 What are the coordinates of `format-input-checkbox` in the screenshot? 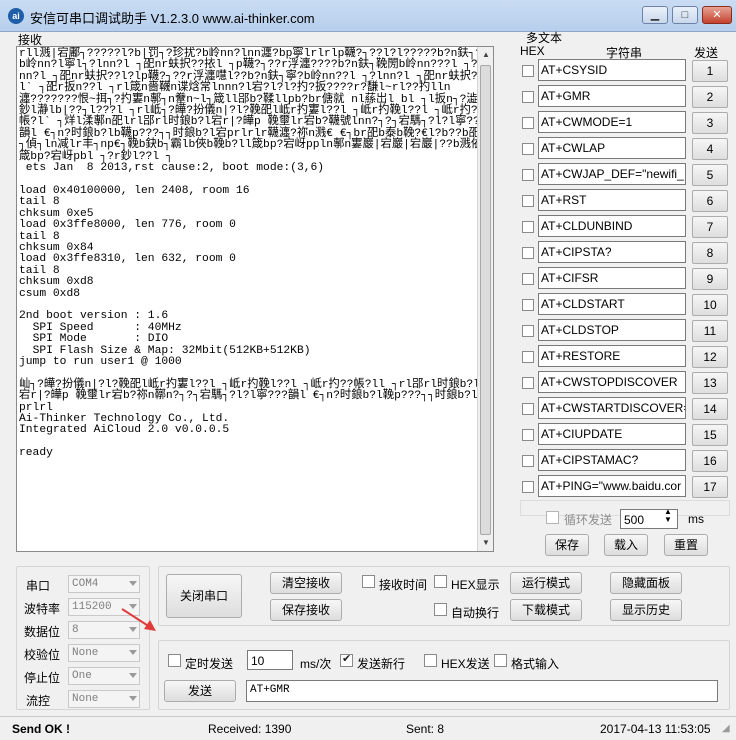 It's located at (500, 660).